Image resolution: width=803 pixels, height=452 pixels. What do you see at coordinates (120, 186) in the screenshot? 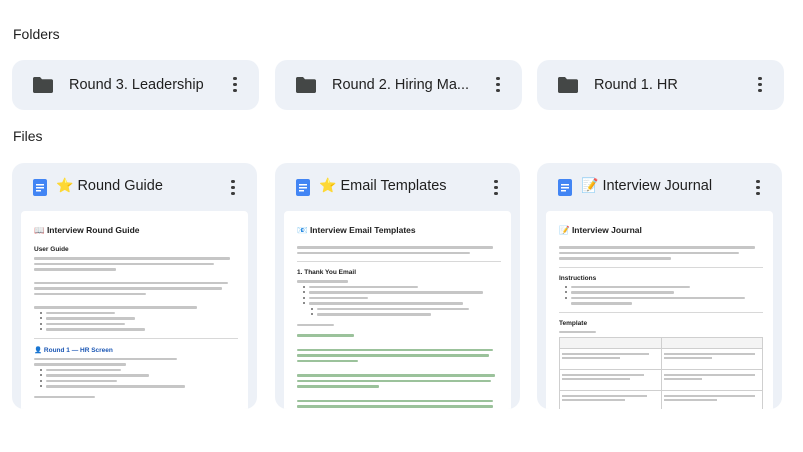
I see `file-name: Round Guide` at bounding box center [120, 186].